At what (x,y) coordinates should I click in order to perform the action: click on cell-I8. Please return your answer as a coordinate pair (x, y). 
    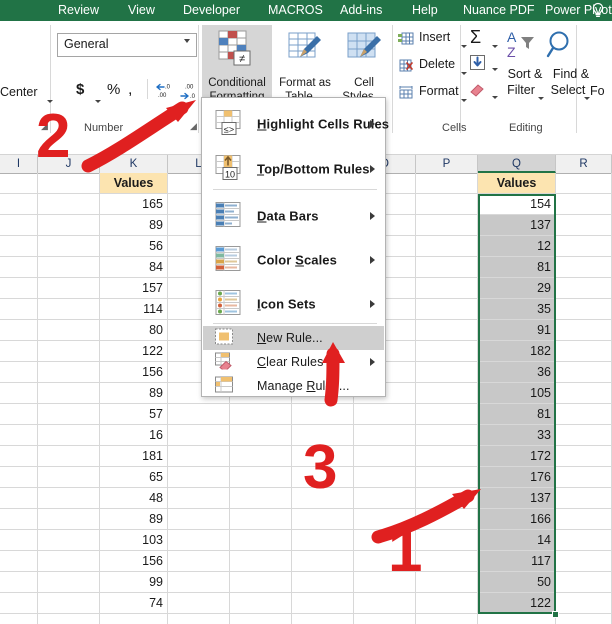
    Looking at the image, I should click on (19, 330).